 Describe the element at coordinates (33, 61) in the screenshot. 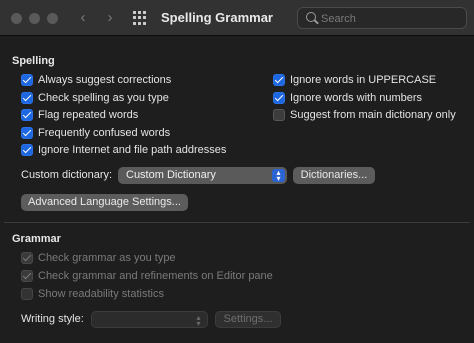

I see `spelling-heading: Spelling` at that location.